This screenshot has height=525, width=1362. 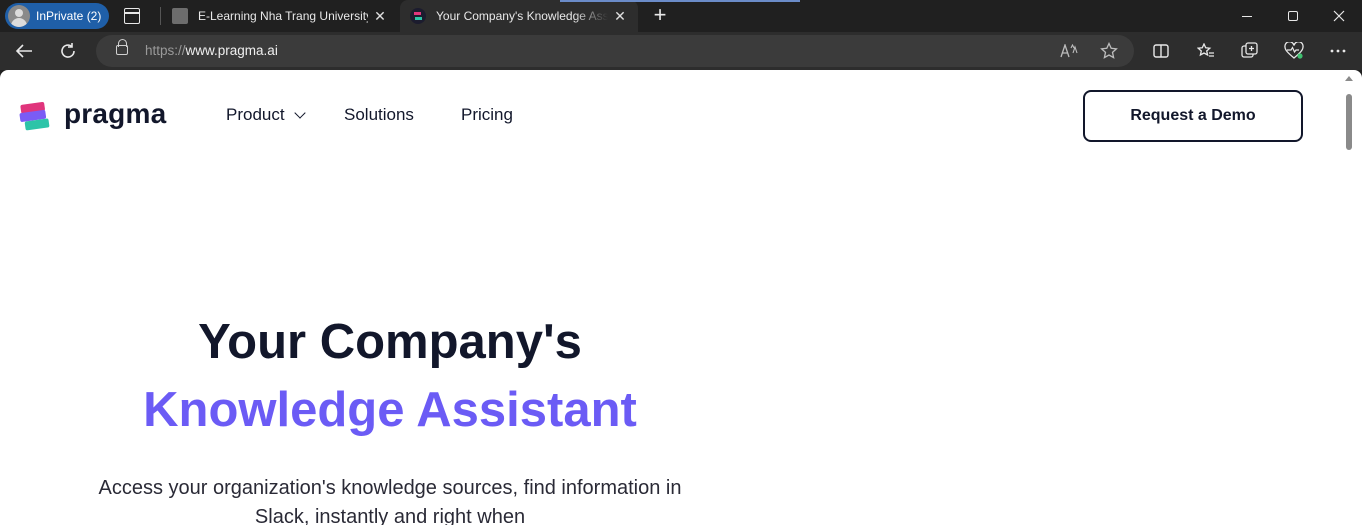 I want to click on back-button, so click(x=24, y=51).